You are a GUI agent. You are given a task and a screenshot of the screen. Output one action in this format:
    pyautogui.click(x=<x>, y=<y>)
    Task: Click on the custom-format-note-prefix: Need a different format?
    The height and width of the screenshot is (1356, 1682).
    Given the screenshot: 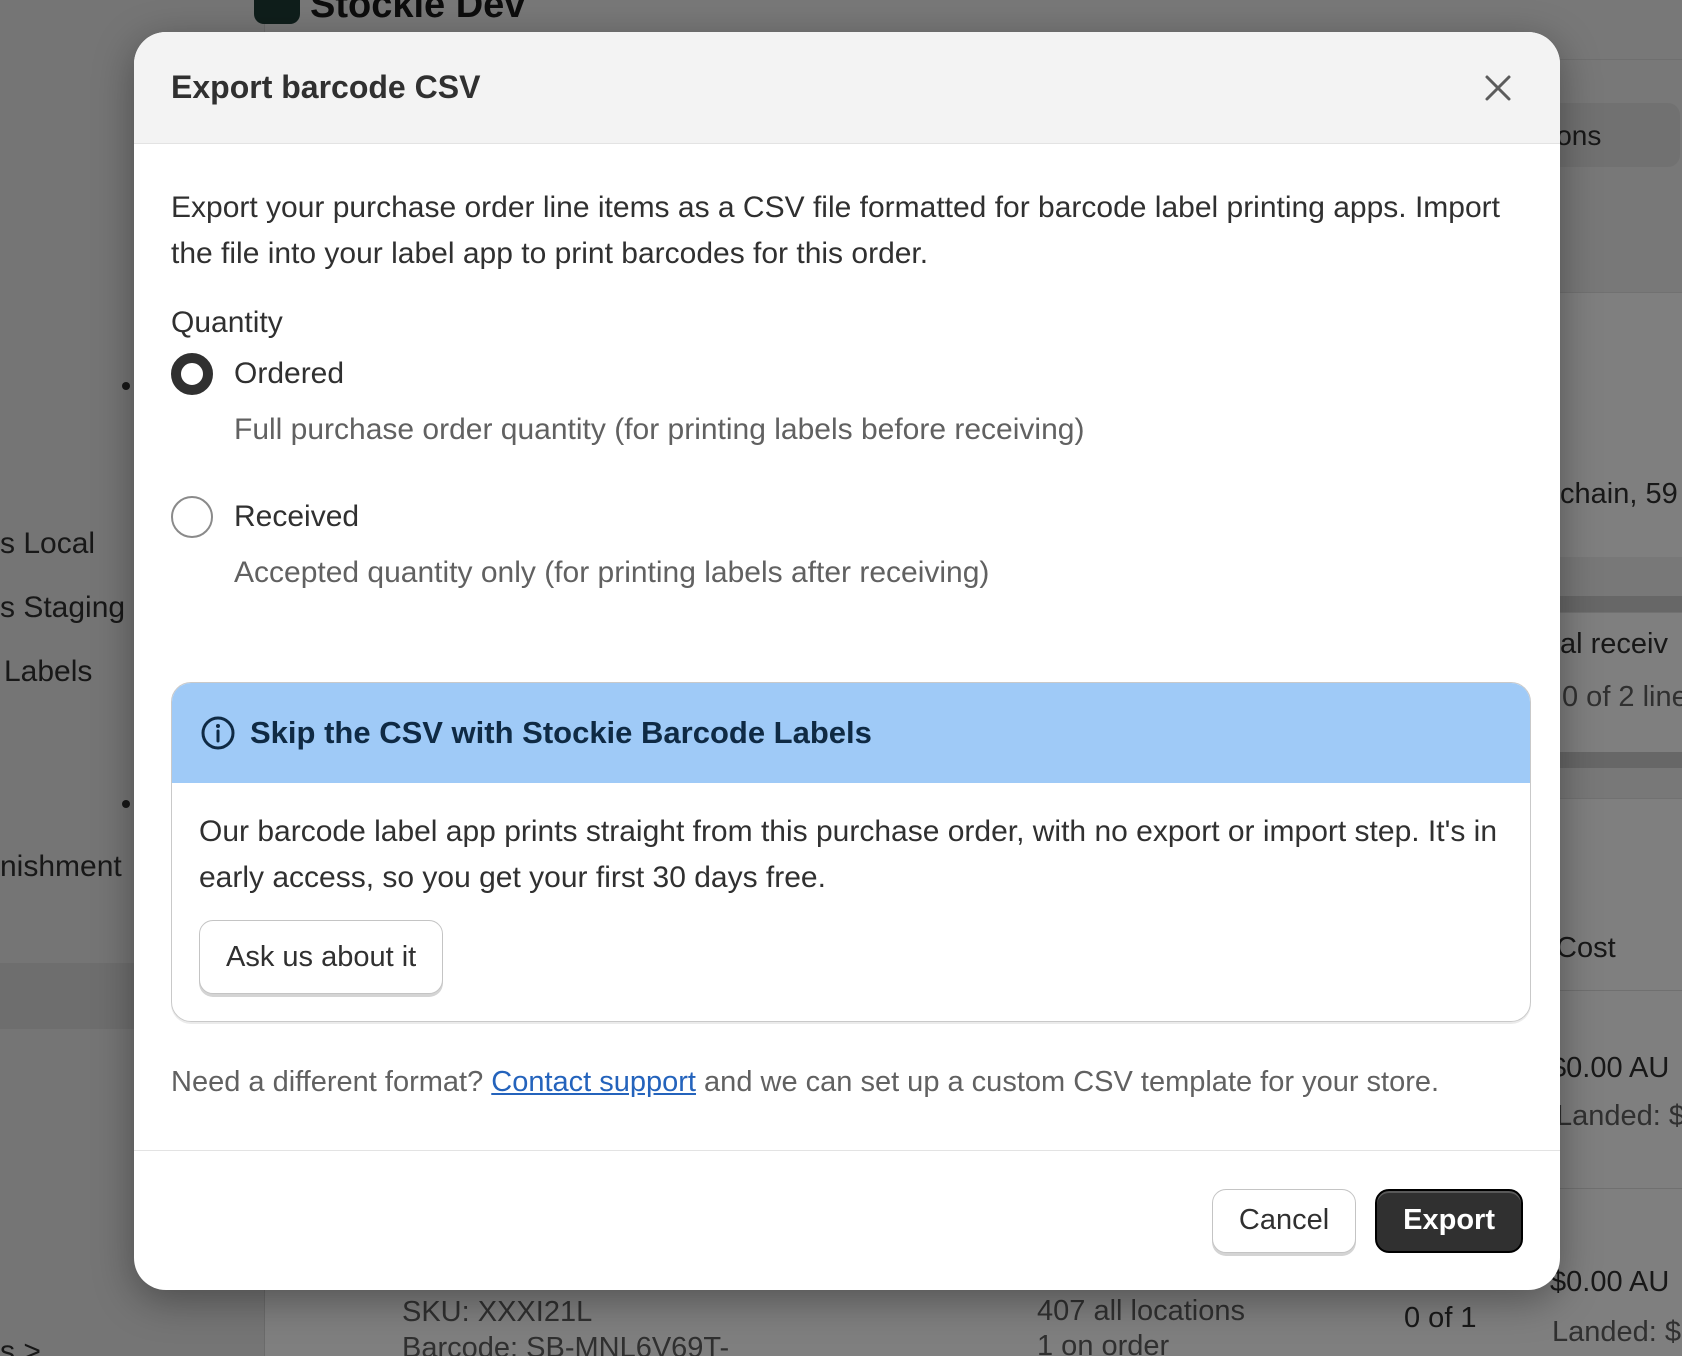 What is the action you would take?
    pyautogui.click(x=331, y=1082)
    